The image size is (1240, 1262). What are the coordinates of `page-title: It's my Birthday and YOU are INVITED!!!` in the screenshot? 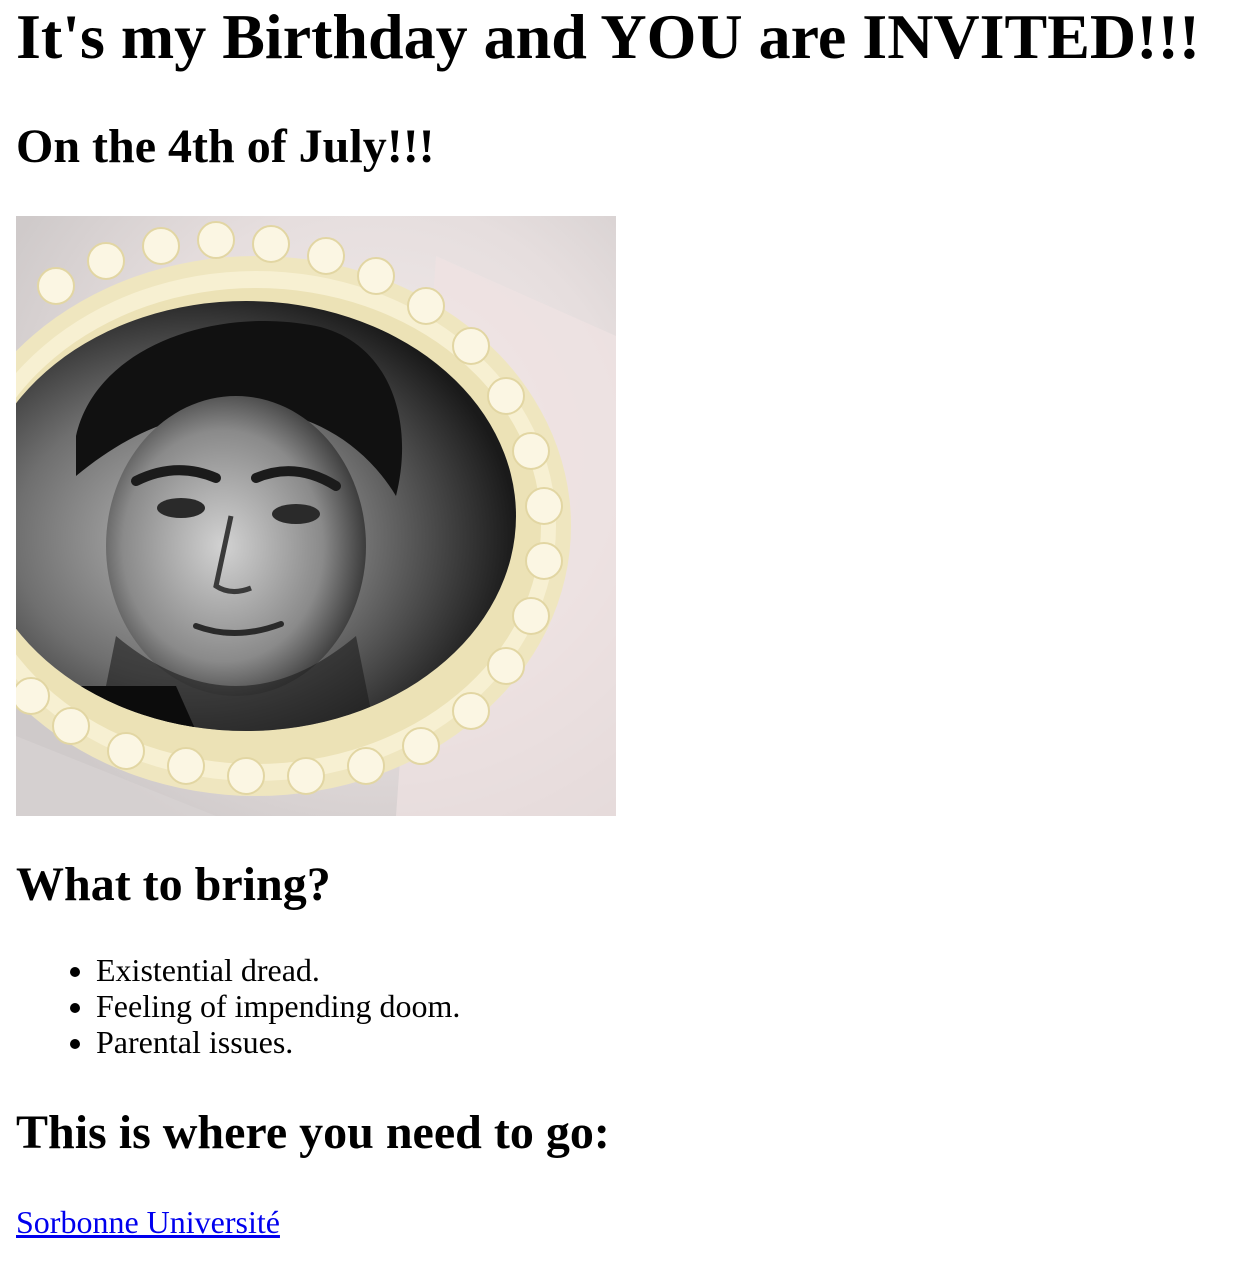 It's located at (608, 36).